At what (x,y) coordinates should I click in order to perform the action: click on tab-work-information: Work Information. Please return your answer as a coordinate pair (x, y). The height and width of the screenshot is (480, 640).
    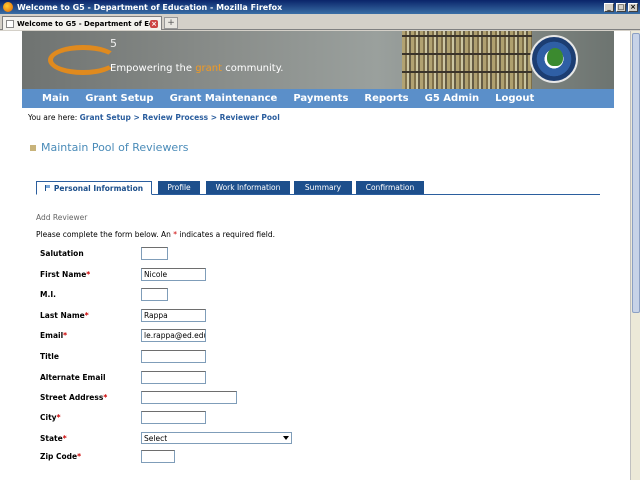
    Looking at the image, I should click on (248, 187).